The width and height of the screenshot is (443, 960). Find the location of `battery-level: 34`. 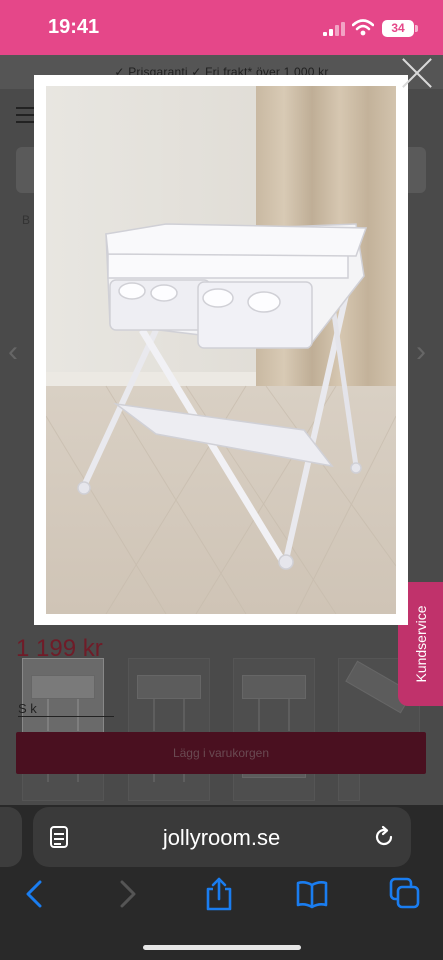

battery-level: 34 is located at coordinates (398, 28).